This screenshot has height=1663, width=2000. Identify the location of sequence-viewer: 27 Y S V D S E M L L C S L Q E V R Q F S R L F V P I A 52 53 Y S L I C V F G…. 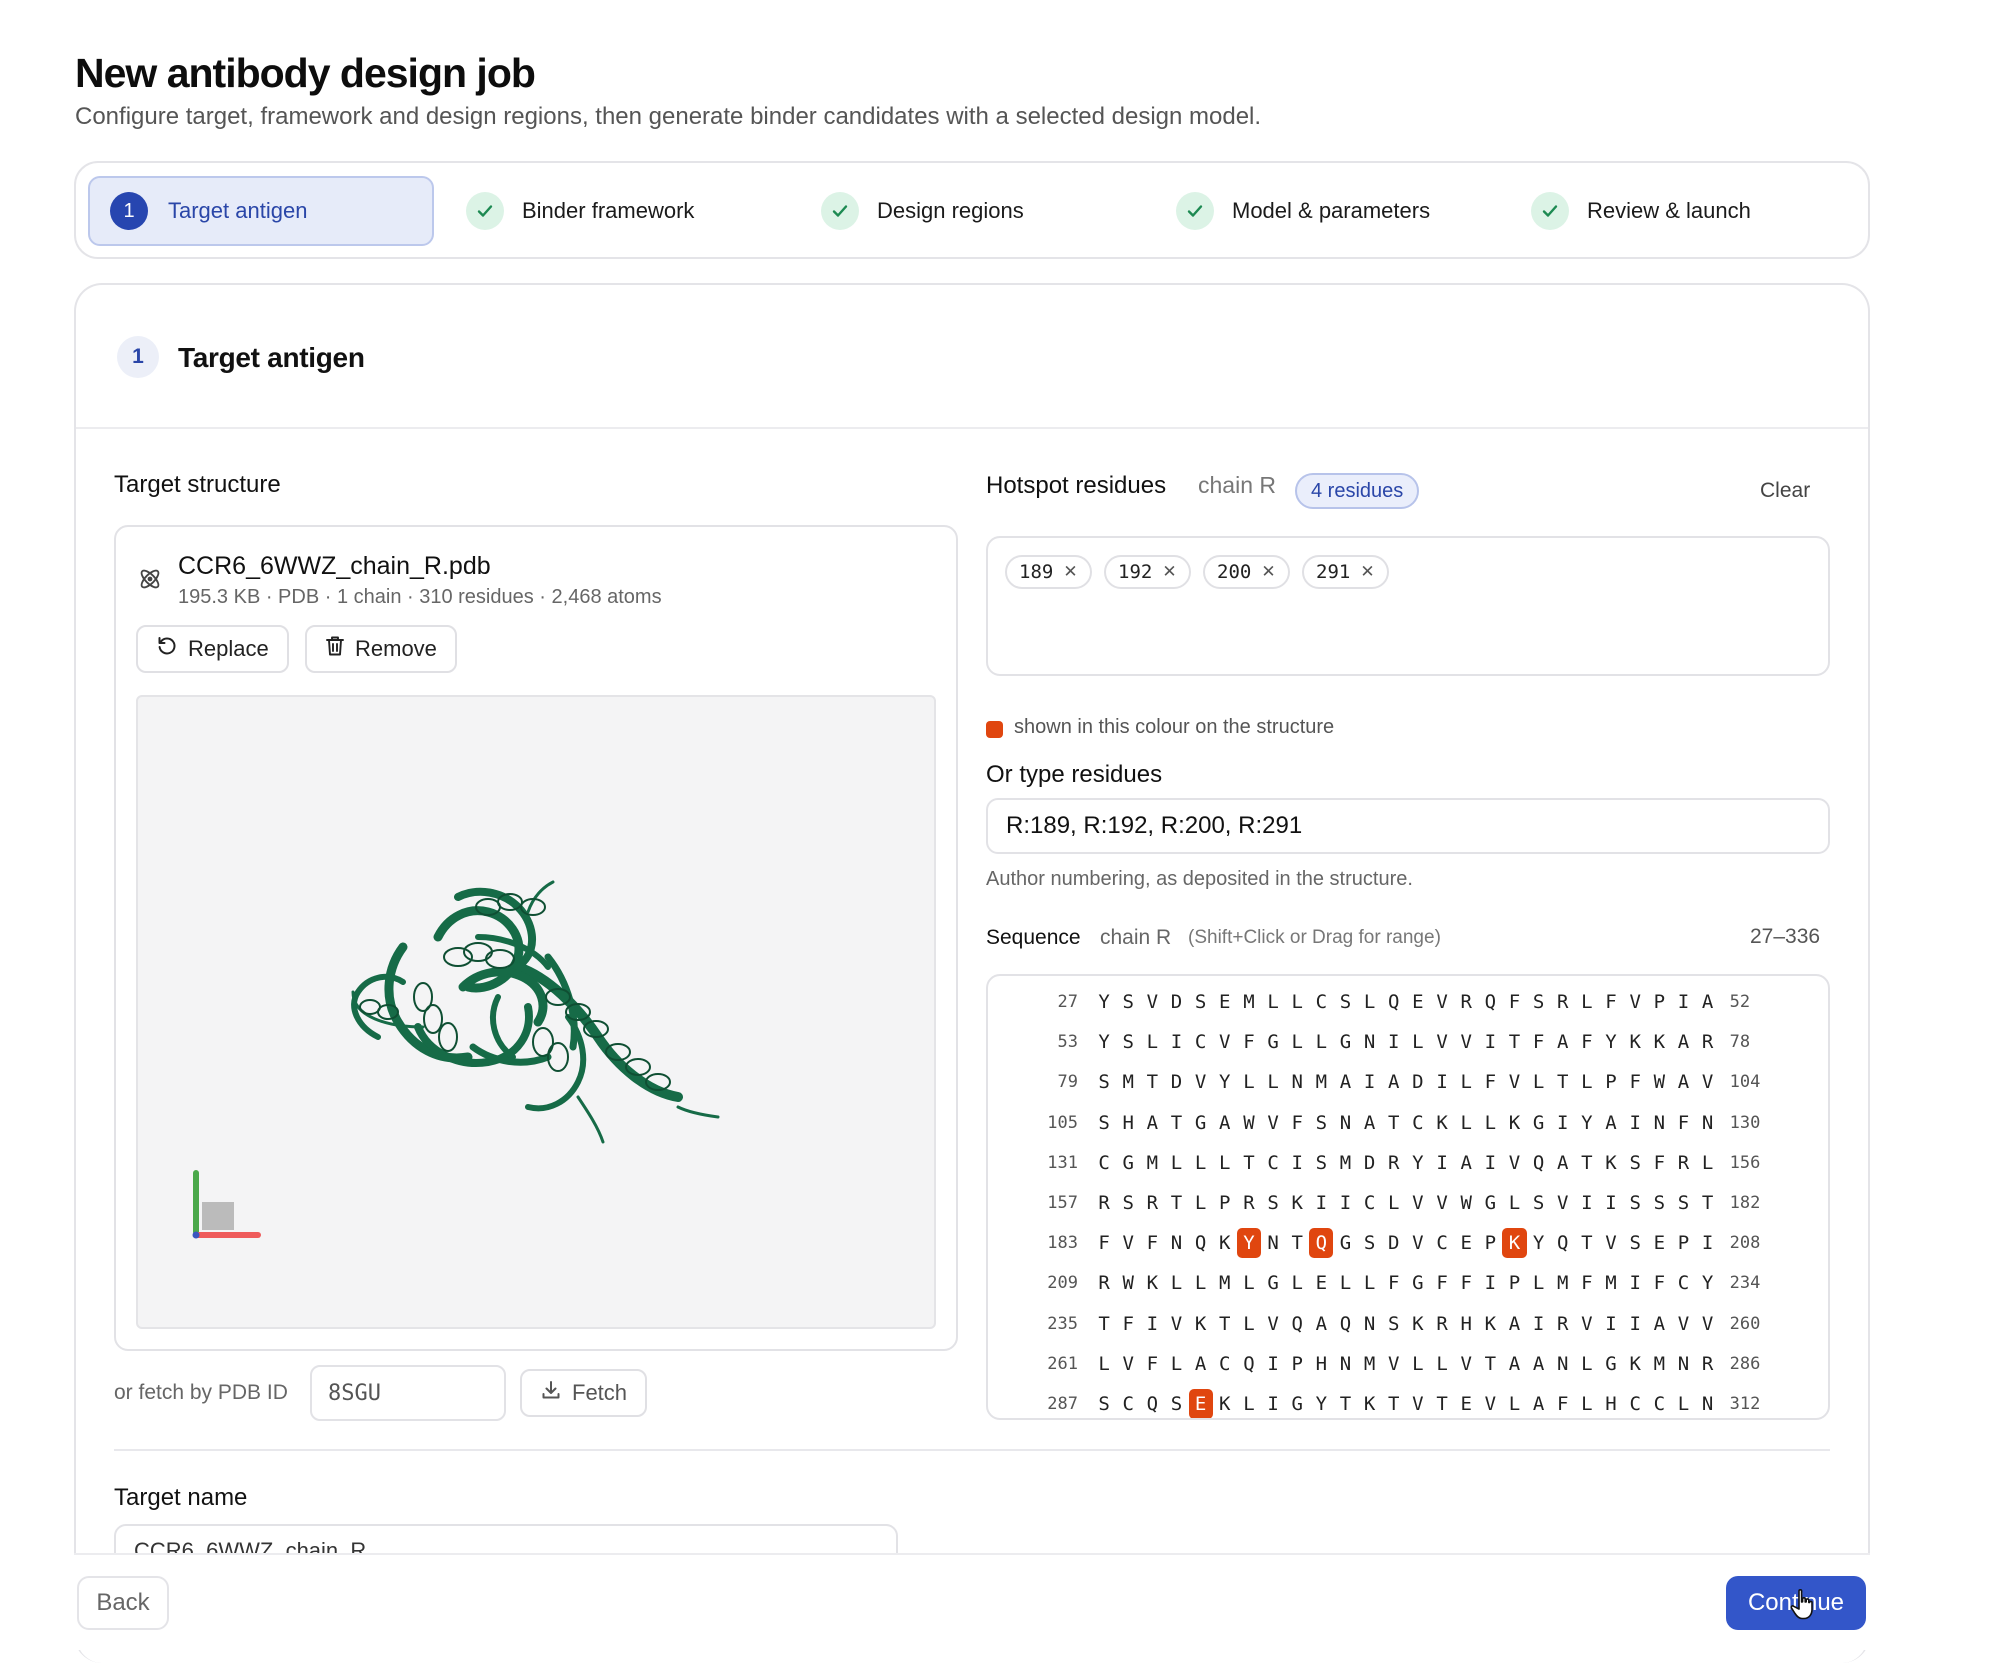
(1408, 1197).